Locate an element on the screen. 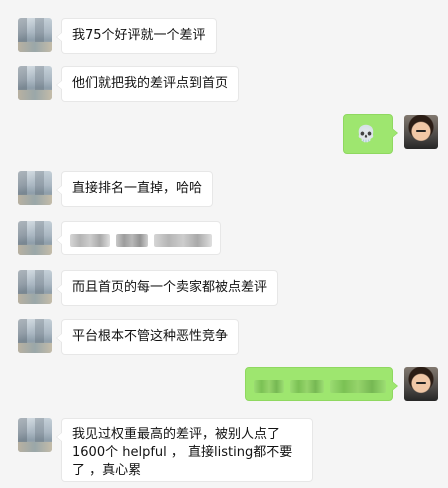  message-text: 他们就把我的差评点到首页 is located at coordinates (150, 83).